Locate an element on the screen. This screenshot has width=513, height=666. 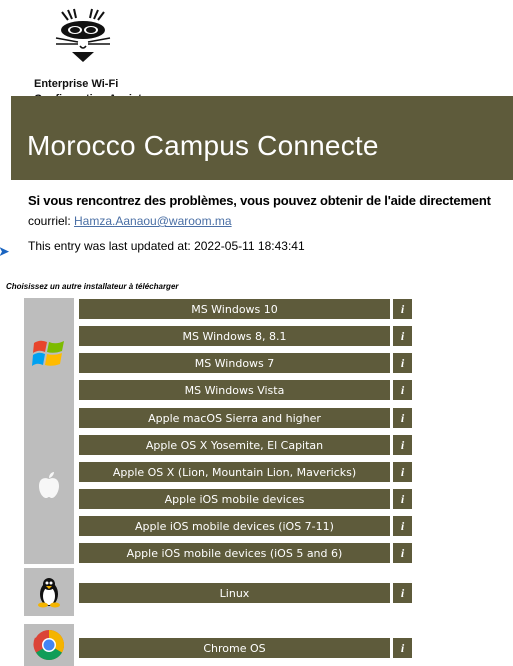
download-button-osx-yosemite: Apple OS X Yosemite, El Capitan is located at coordinates (234, 445).